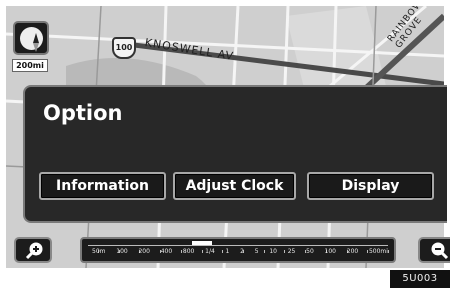 This screenshot has width=450, height=288. What do you see at coordinates (36, 38) in the screenshot?
I see `compass-north-needle` at bounding box center [36, 38].